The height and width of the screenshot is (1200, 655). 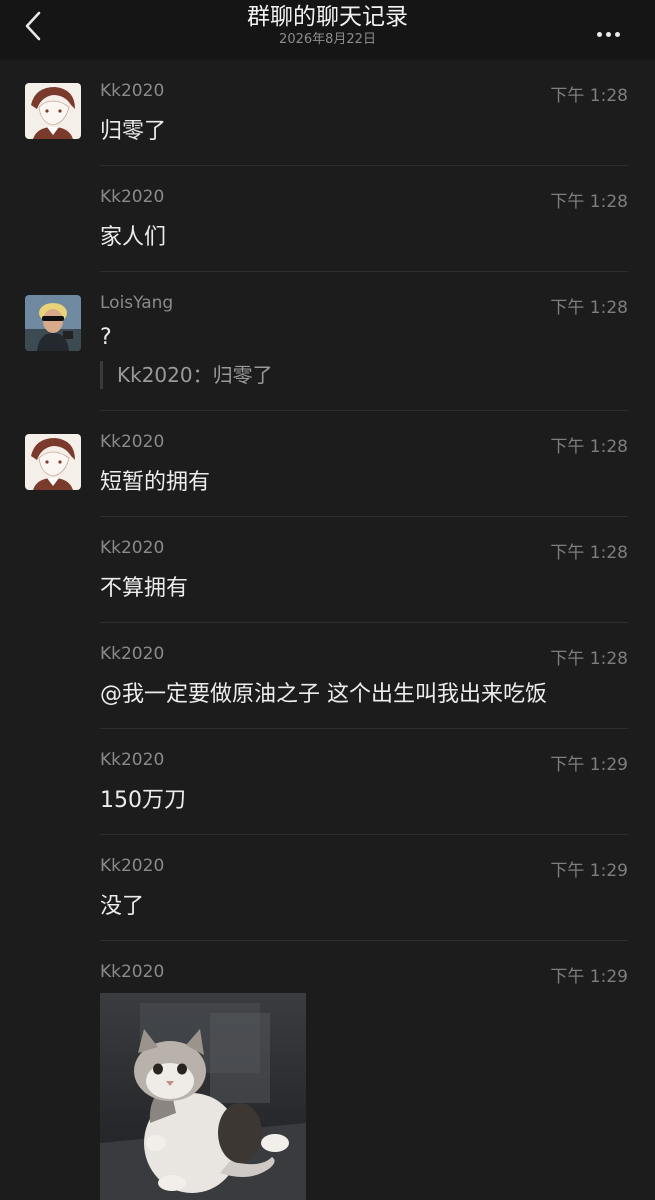 I want to click on more-options-icon, so click(x=613, y=29).